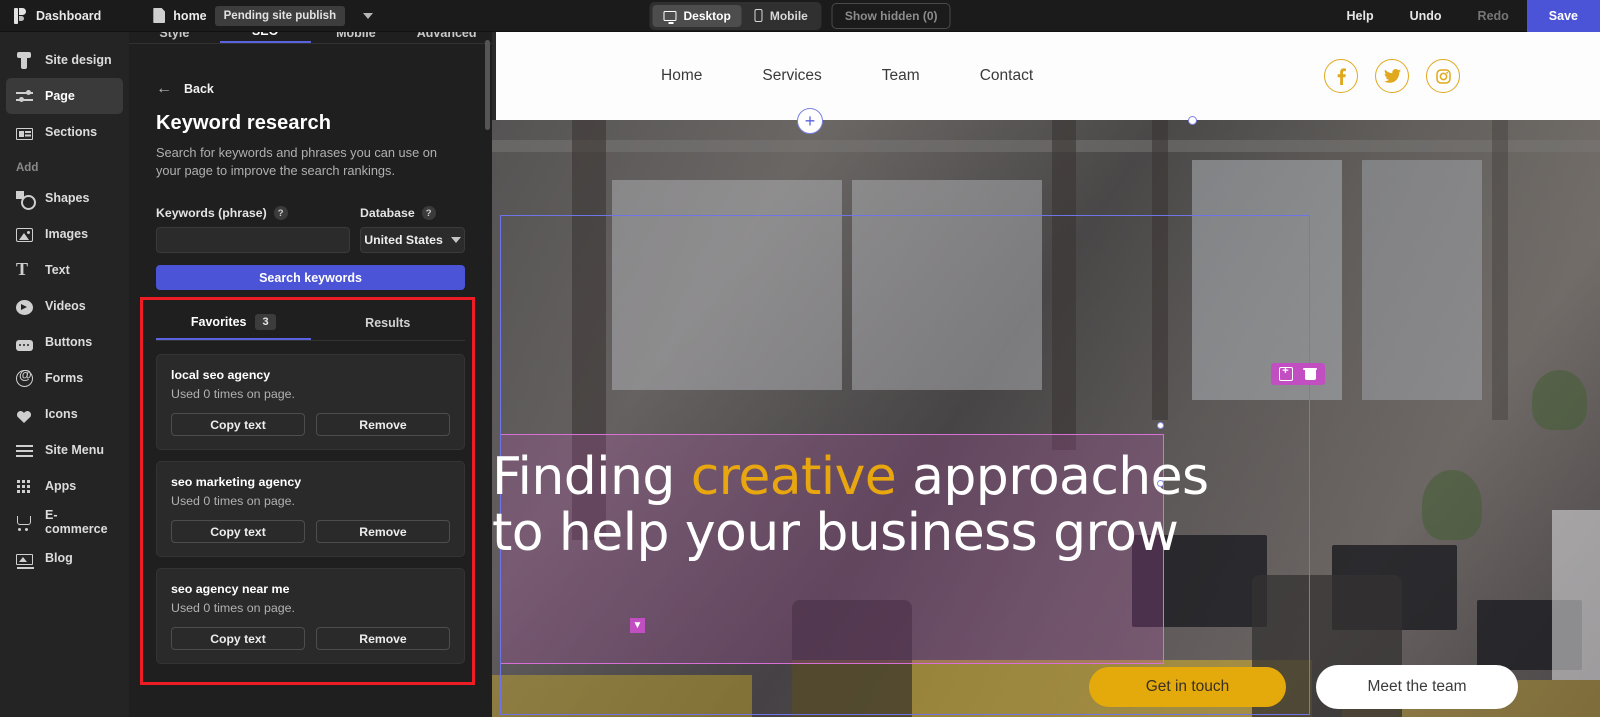 The image size is (1600, 717). What do you see at coordinates (1360, 16) in the screenshot?
I see `help-button: Help` at bounding box center [1360, 16].